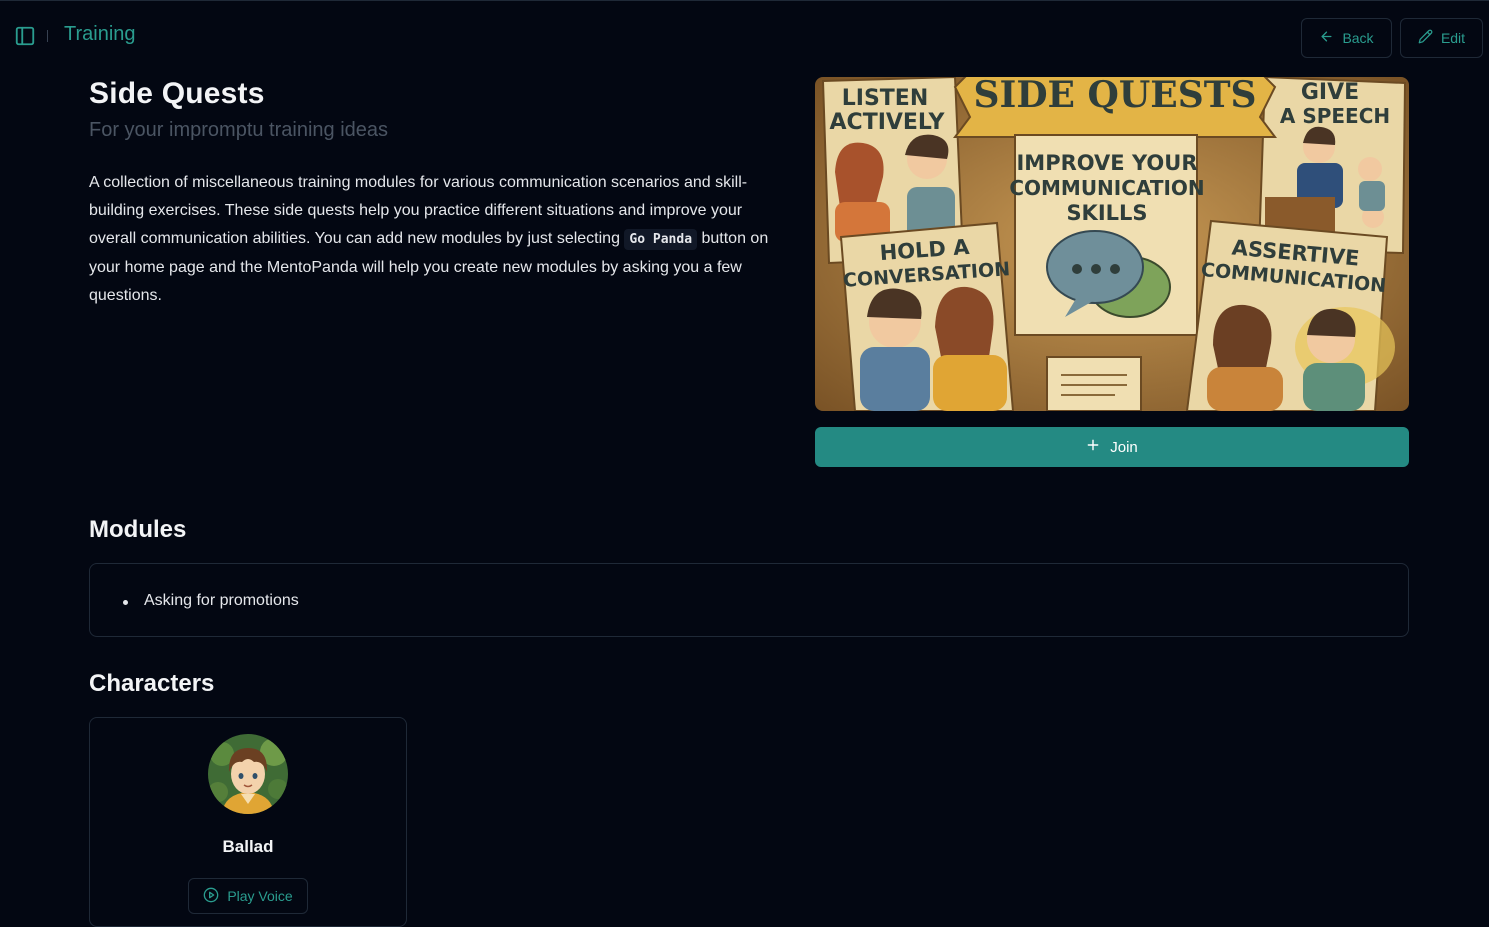 Image resolution: width=1489 pixels, height=927 pixels. Describe the element at coordinates (1358, 38) in the screenshot. I see `back-label: Back` at that location.